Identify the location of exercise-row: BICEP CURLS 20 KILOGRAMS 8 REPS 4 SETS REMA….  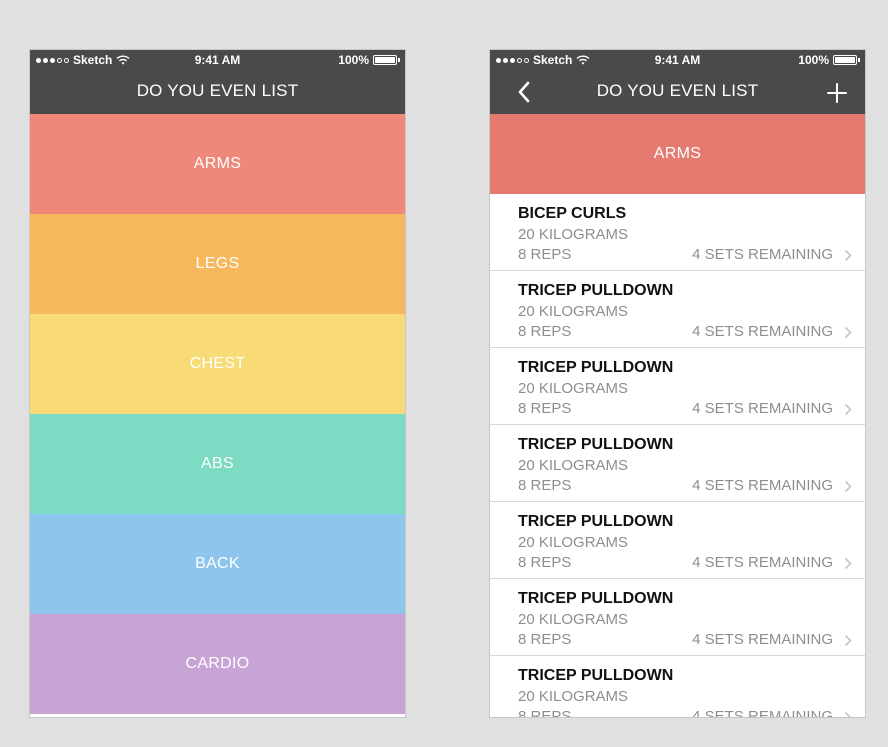
(677, 232).